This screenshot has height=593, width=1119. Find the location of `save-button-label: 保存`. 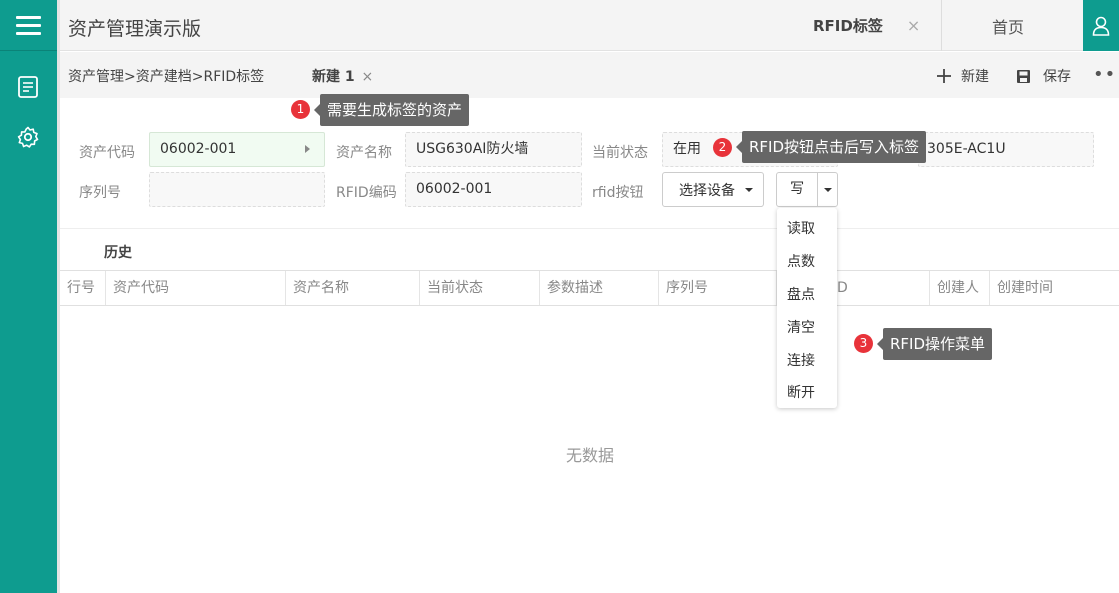

save-button-label: 保存 is located at coordinates (1057, 77).